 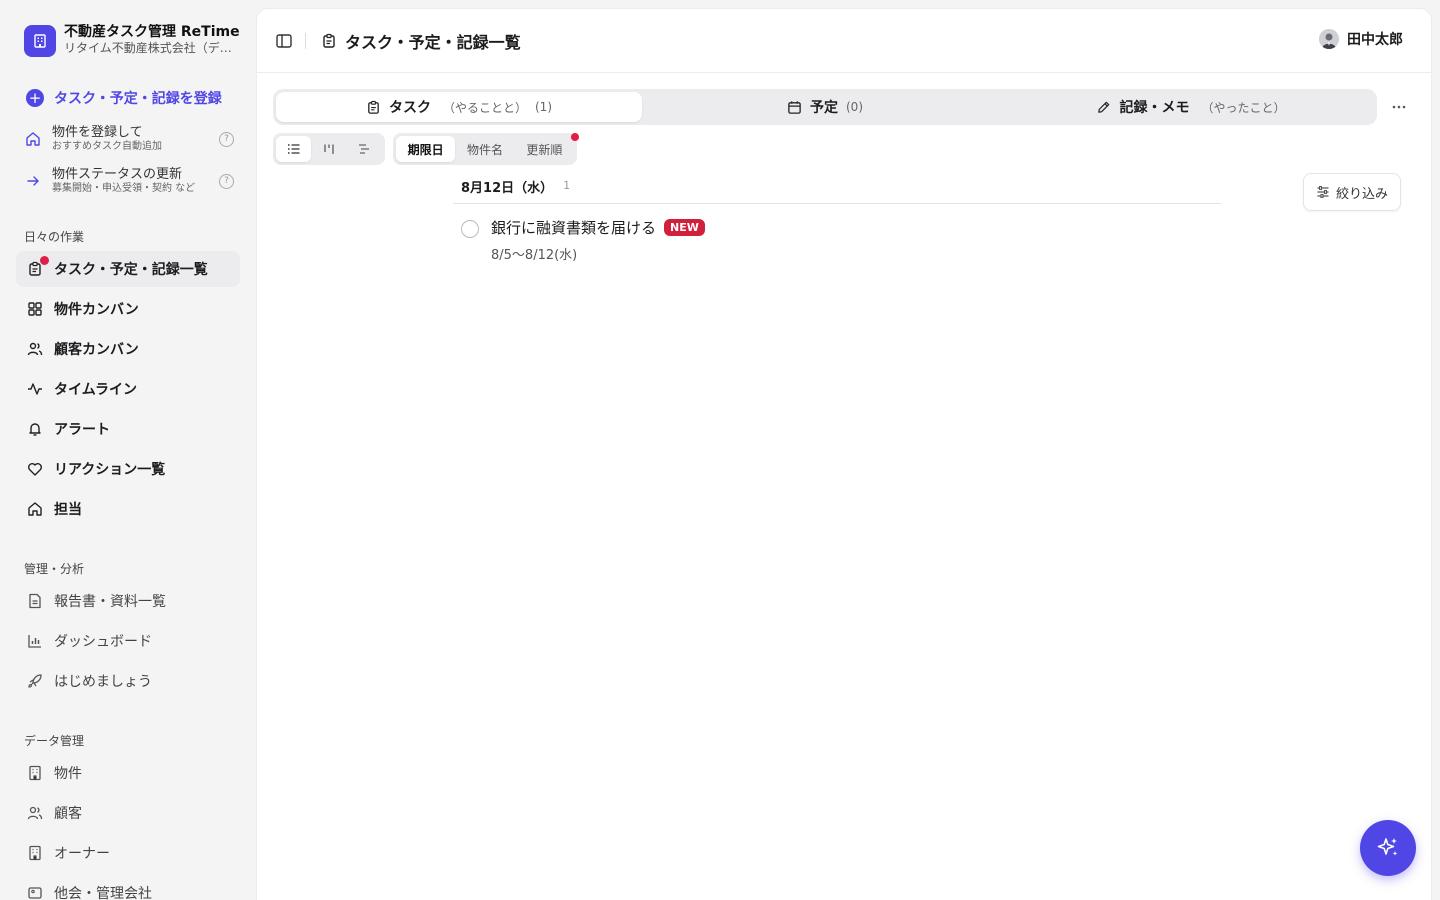 What do you see at coordinates (54, 237) in the screenshot?
I see `section-daily: 日々の作業` at bounding box center [54, 237].